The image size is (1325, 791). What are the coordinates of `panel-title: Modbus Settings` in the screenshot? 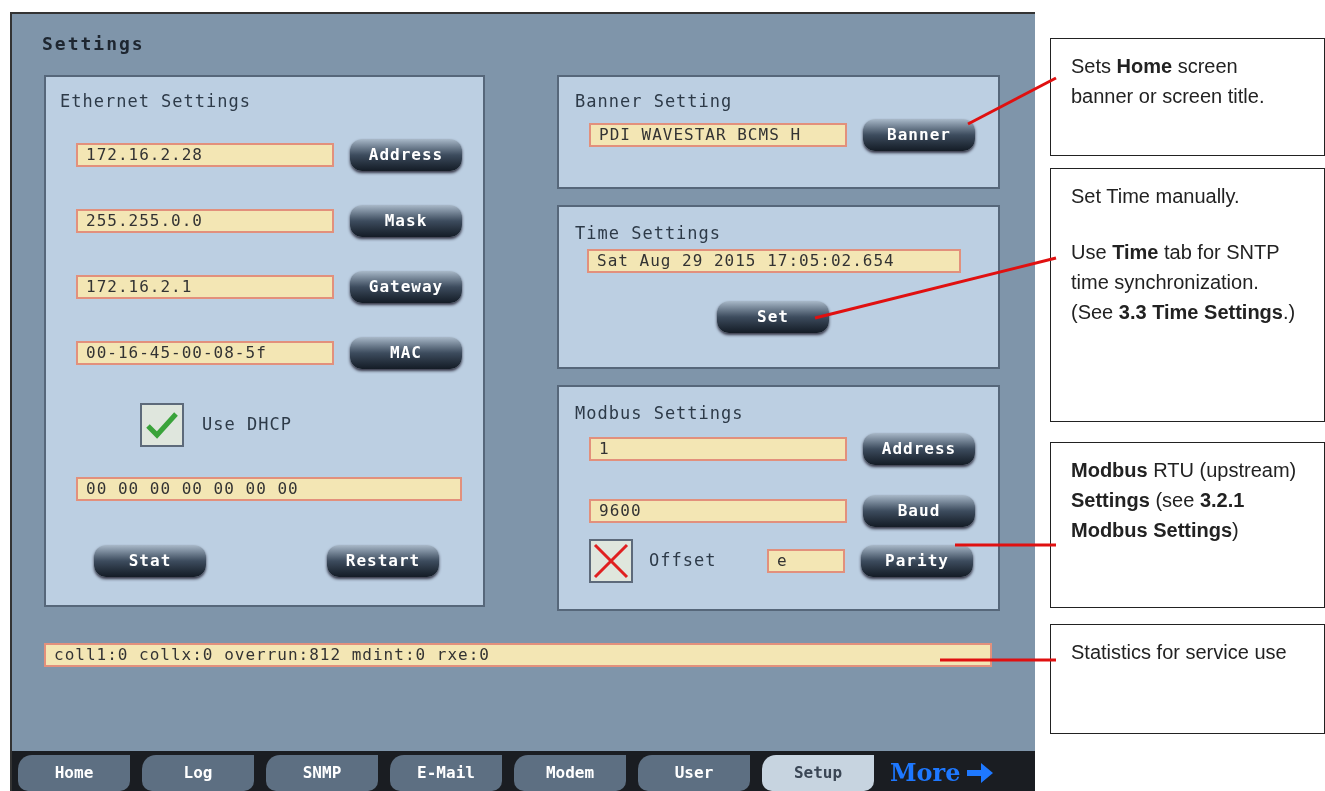 It's located at (660, 413).